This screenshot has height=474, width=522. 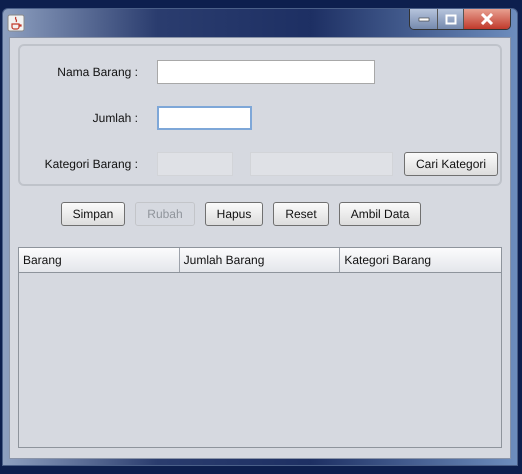 I want to click on column-header: Jumlah Barang, so click(x=260, y=260).